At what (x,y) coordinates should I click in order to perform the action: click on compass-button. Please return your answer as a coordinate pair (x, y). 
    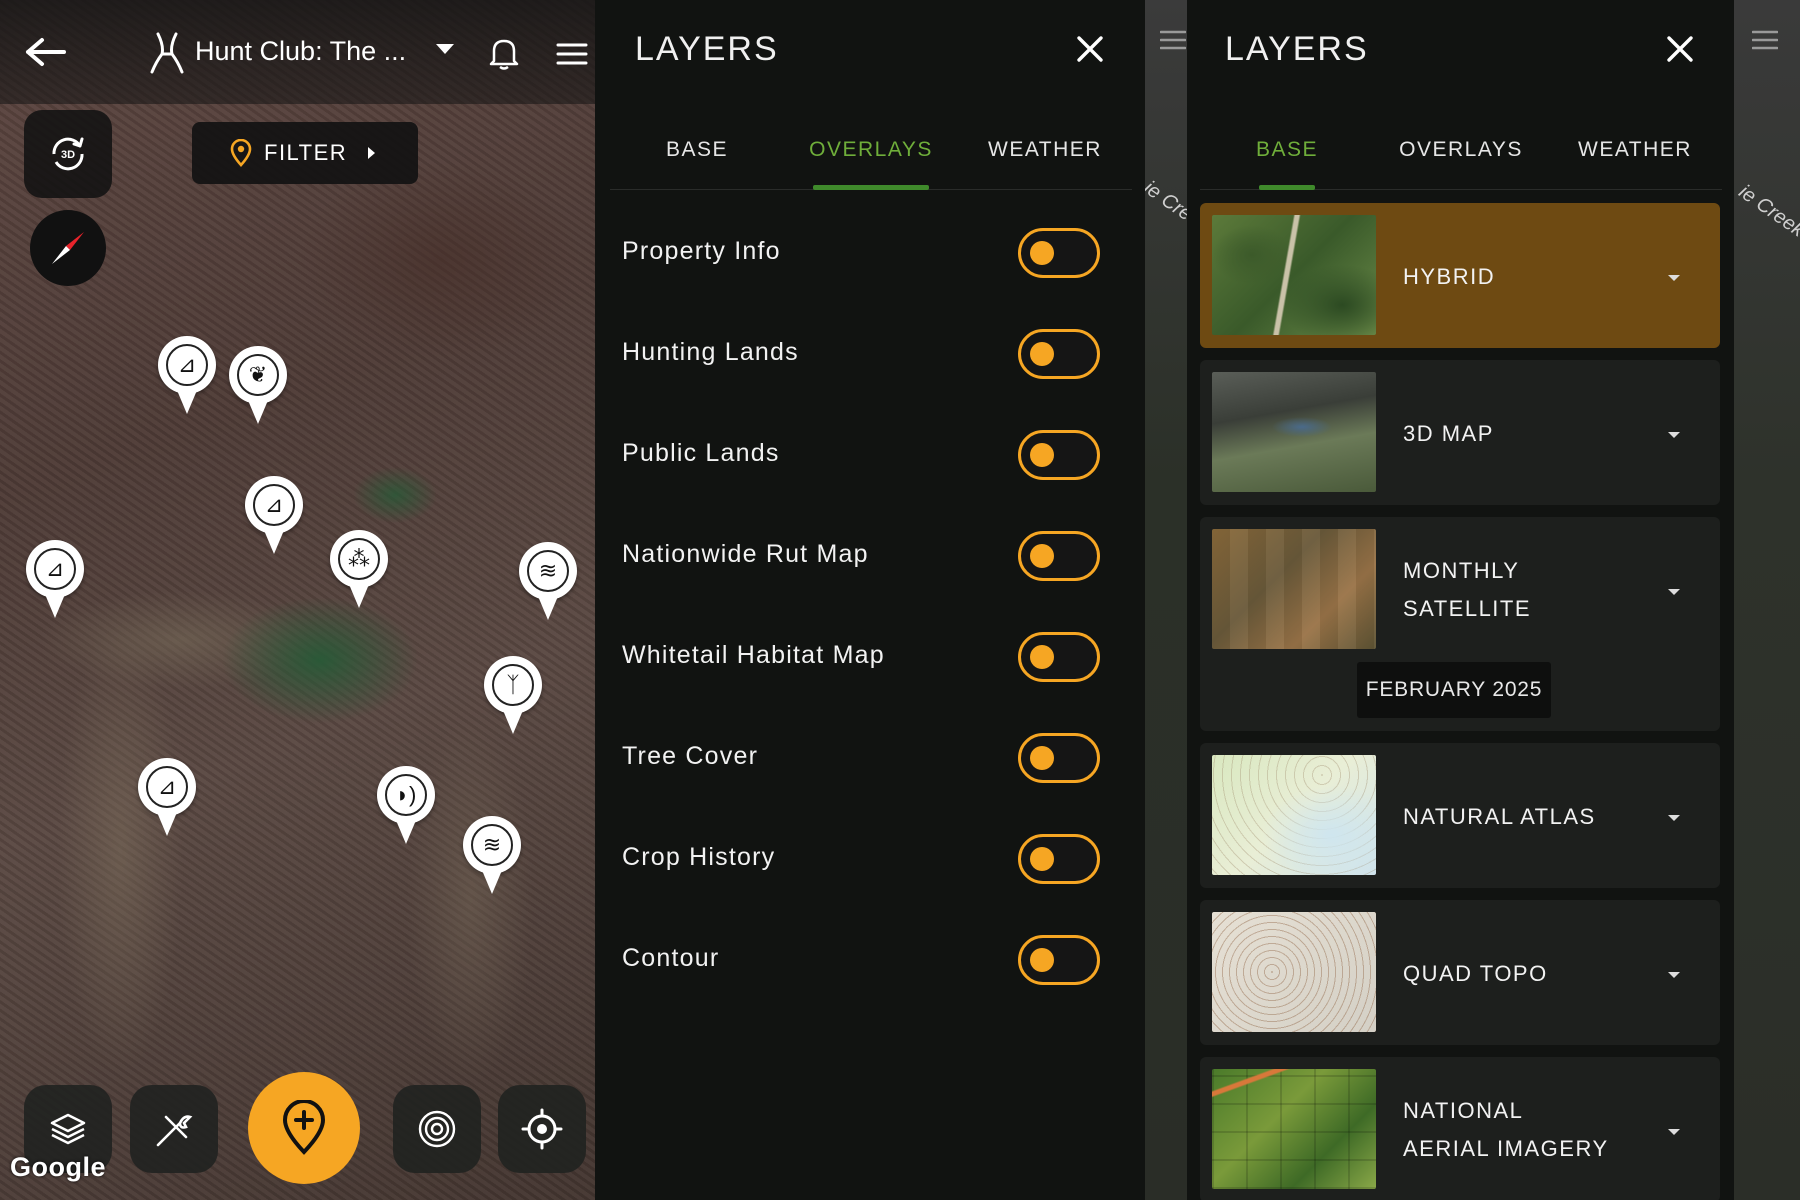
    Looking at the image, I should click on (68, 248).